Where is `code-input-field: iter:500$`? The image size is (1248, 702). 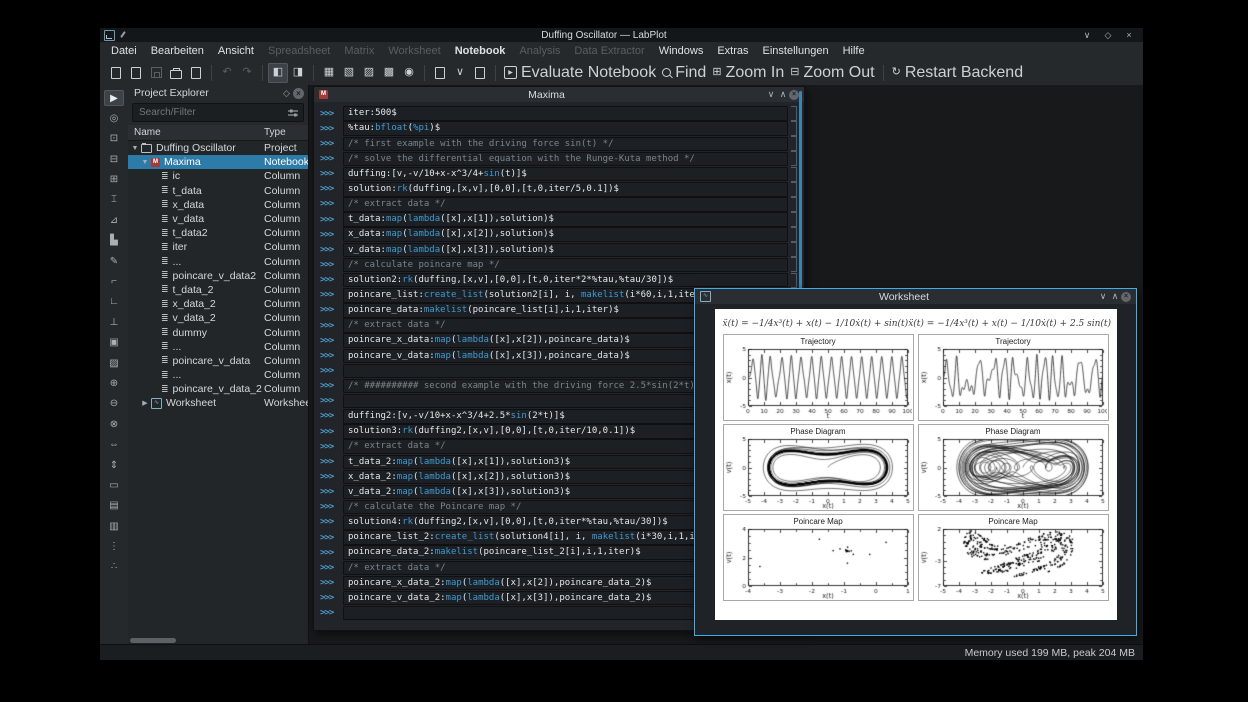
code-input-field: iter:500$ is located at coordinates (565, 113).